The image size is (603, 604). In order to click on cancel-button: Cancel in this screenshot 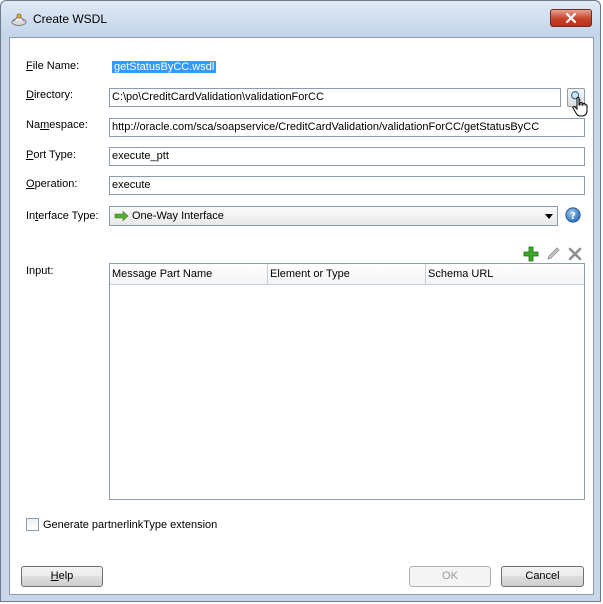, I will do `click(542, 576)`.